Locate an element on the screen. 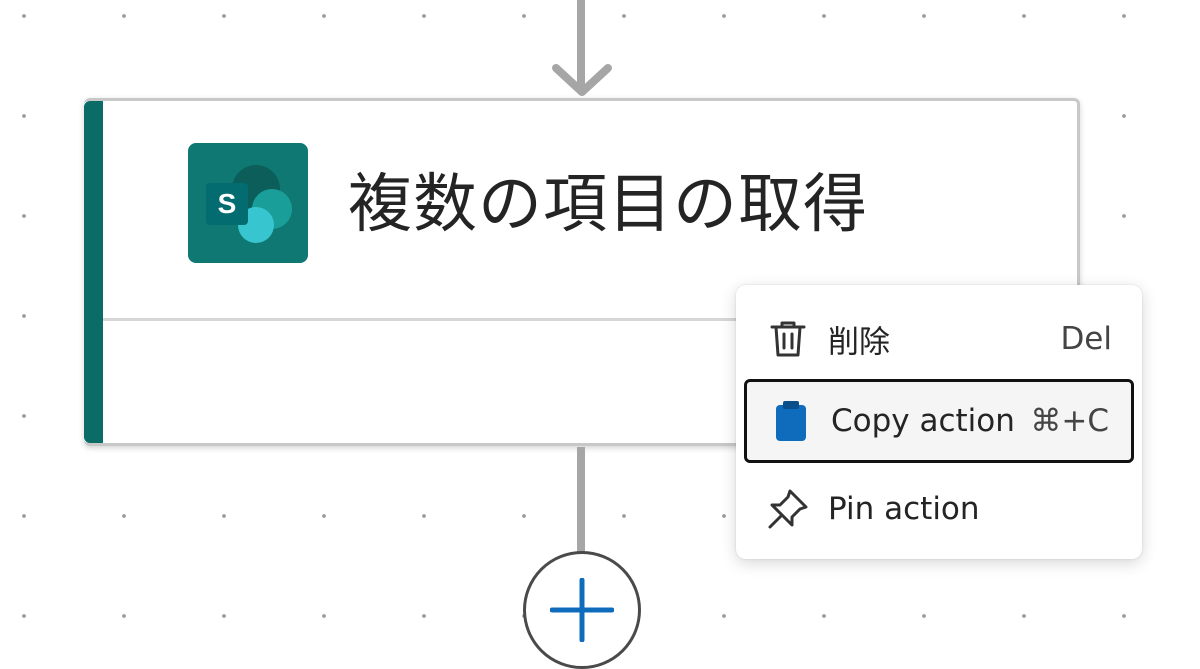 Image resolution: width=1200 pixels, height=669 pixels. sharepoint-letter: S is located at coordinates (227, 203).